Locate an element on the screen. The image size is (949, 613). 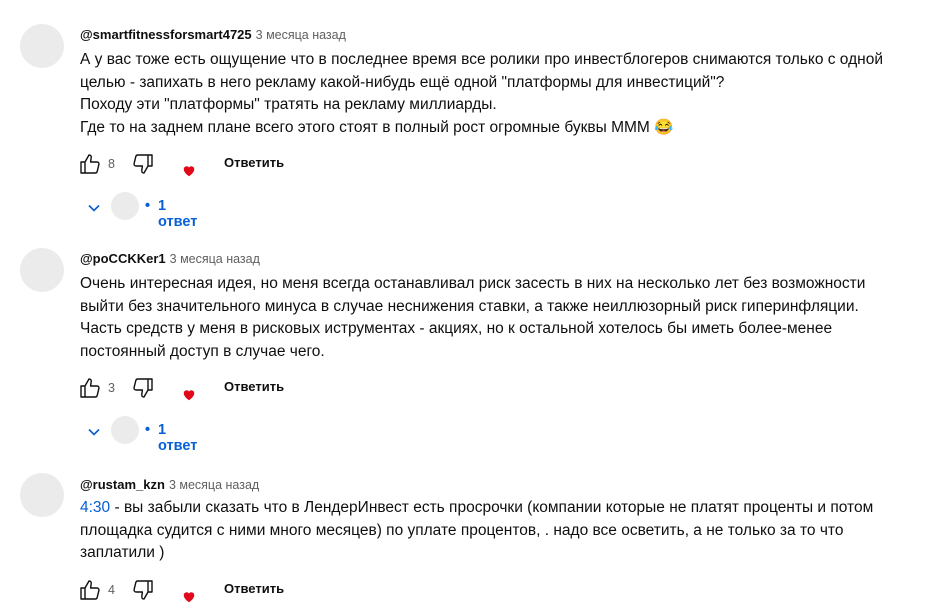
laughing-emoji: 😂 is located at coordinates (664, 127).